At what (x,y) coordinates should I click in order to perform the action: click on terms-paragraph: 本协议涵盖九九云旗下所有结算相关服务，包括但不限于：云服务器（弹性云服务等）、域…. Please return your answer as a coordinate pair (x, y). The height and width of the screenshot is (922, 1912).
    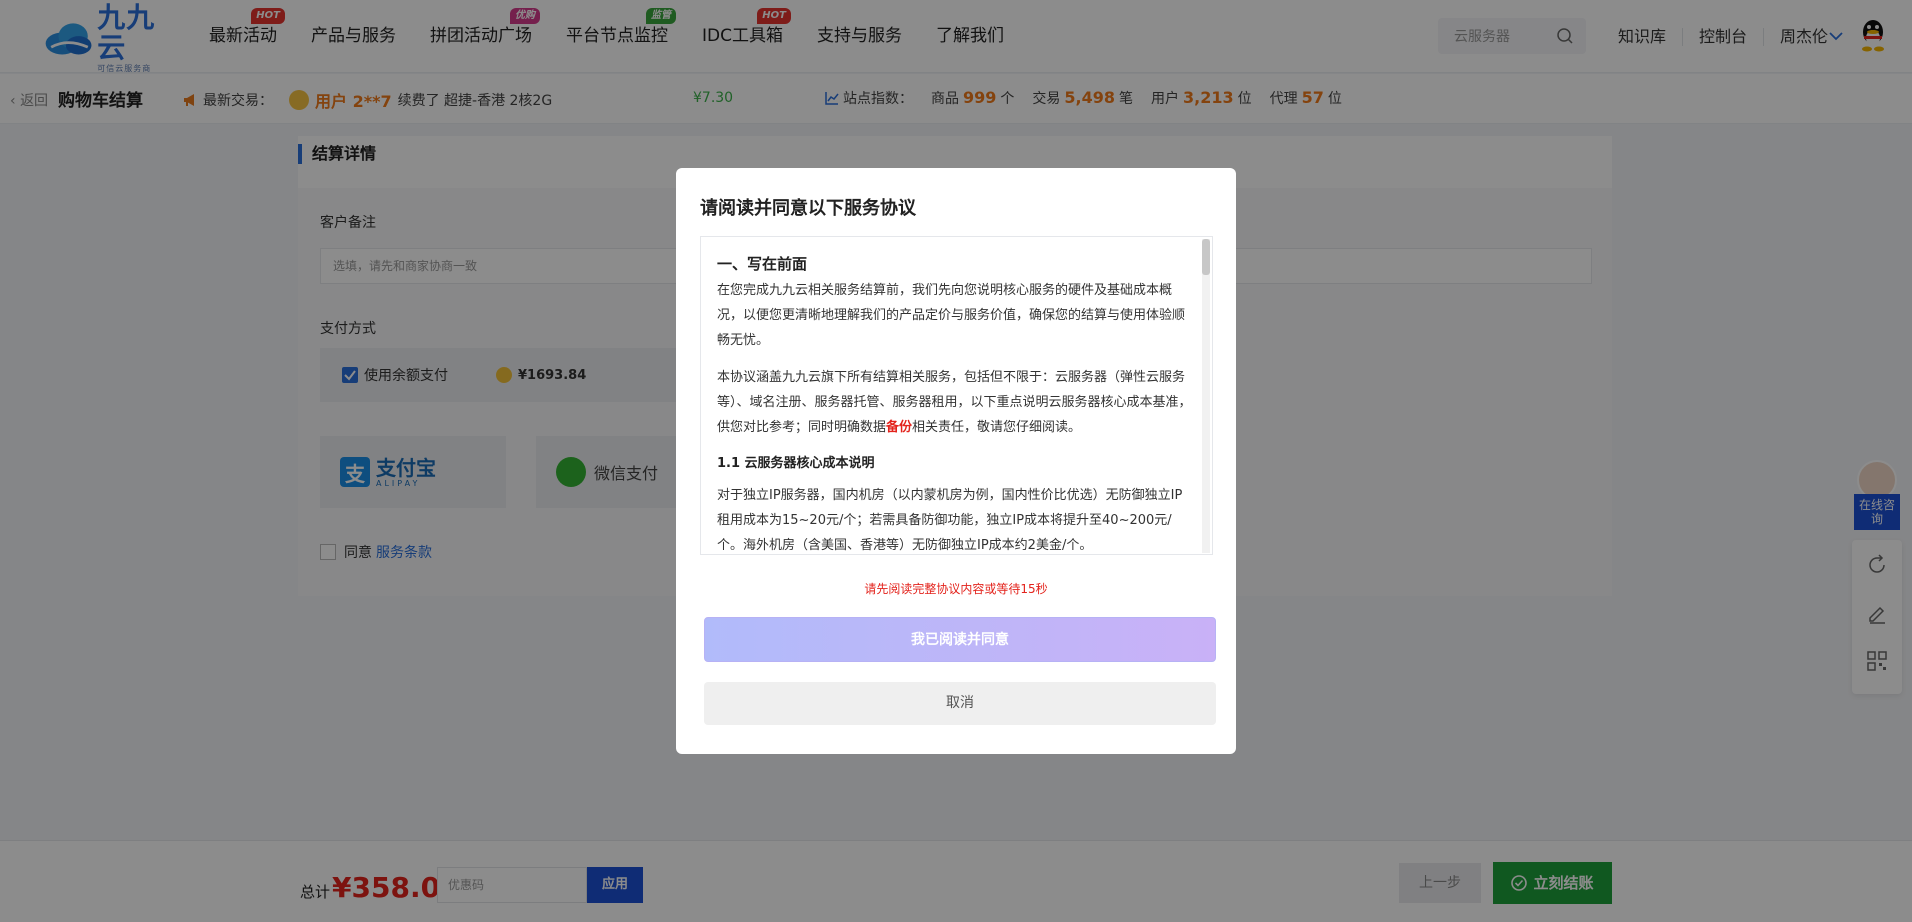
    Looking at the image, I should click on (954, 402).